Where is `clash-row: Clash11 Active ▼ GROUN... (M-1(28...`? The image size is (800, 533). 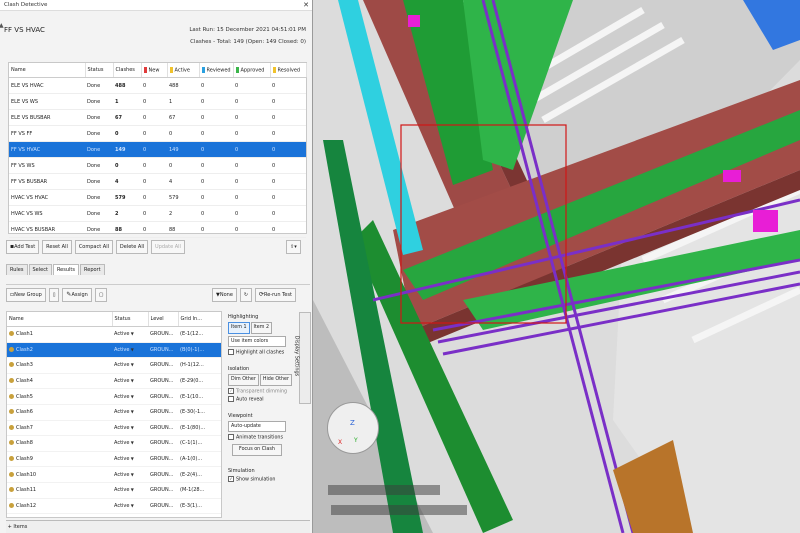
clash-row: Clash11 Active ▼ GROUN... (M-1(28... is located at coordinates (114, 490).